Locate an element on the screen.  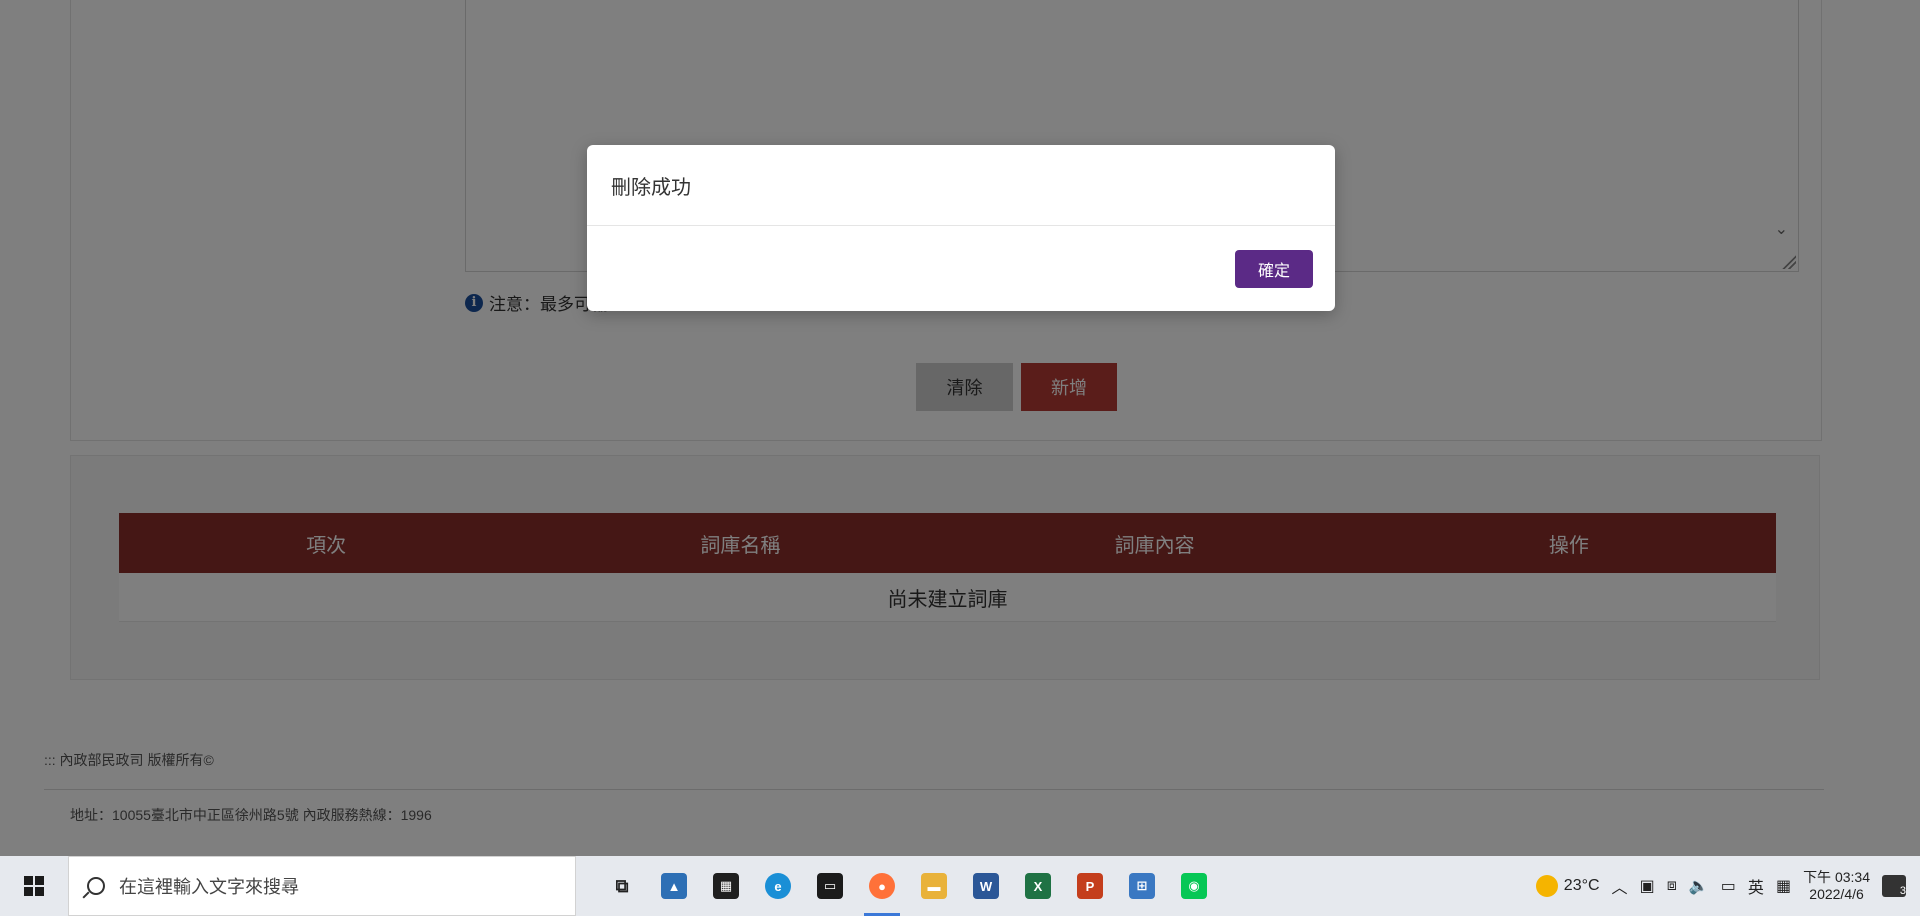
chevron-up-icon: ︿ is located at coordinates (1620, 886).